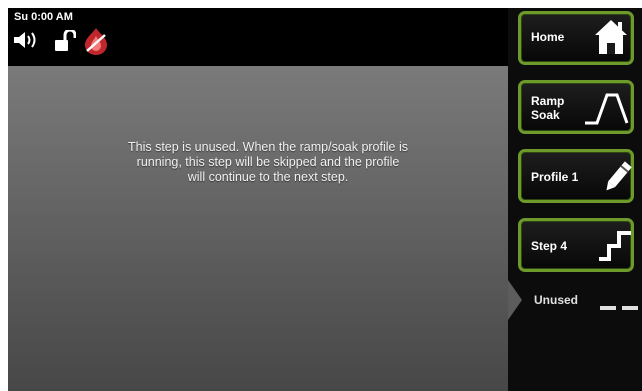 The width and height of the screenshot is (642, 391). I want to click on ramp-soak-label-line1: Ramp, so click(548, 101).